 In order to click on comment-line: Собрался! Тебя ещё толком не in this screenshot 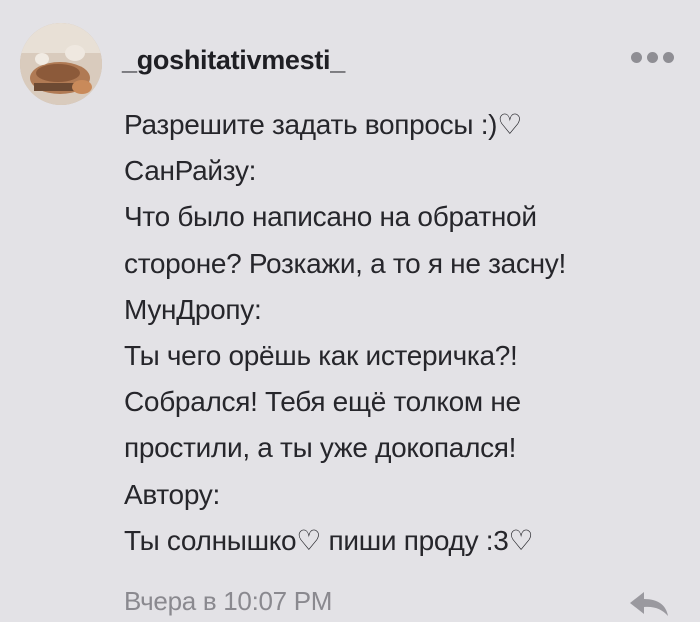, I will do `click(322, 402)`.